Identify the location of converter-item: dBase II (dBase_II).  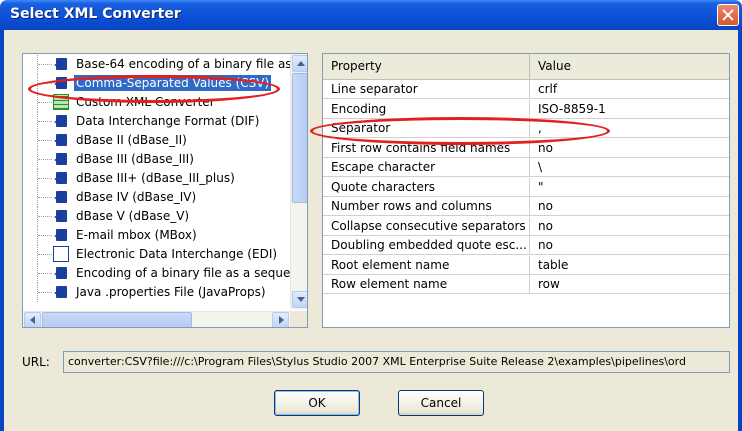
(159, 140).